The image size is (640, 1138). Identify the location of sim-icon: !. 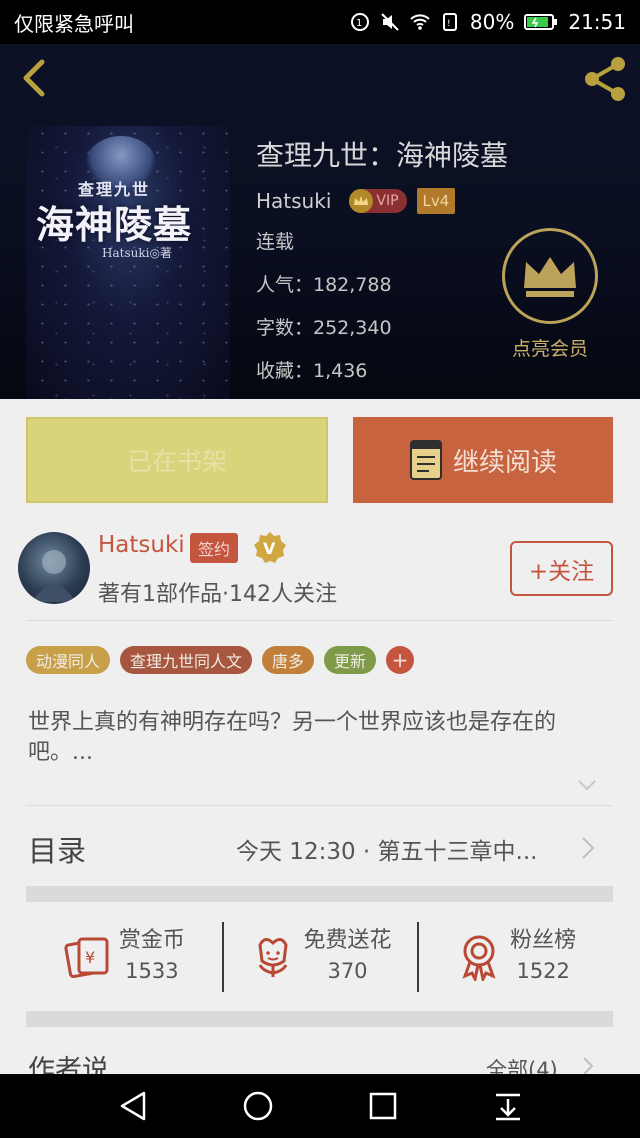
(449, 22).